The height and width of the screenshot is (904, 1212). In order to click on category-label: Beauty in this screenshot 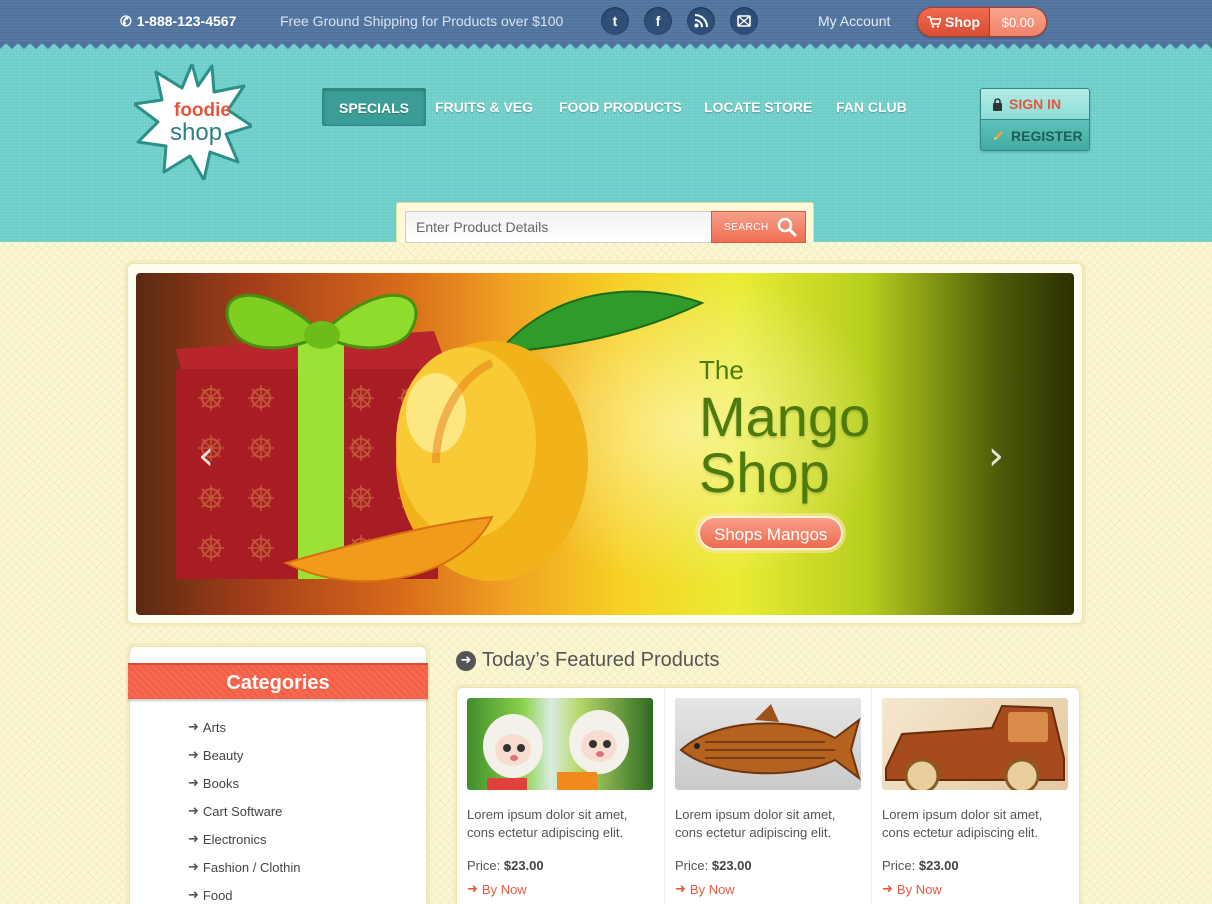, I will do `click(223, 755)`.